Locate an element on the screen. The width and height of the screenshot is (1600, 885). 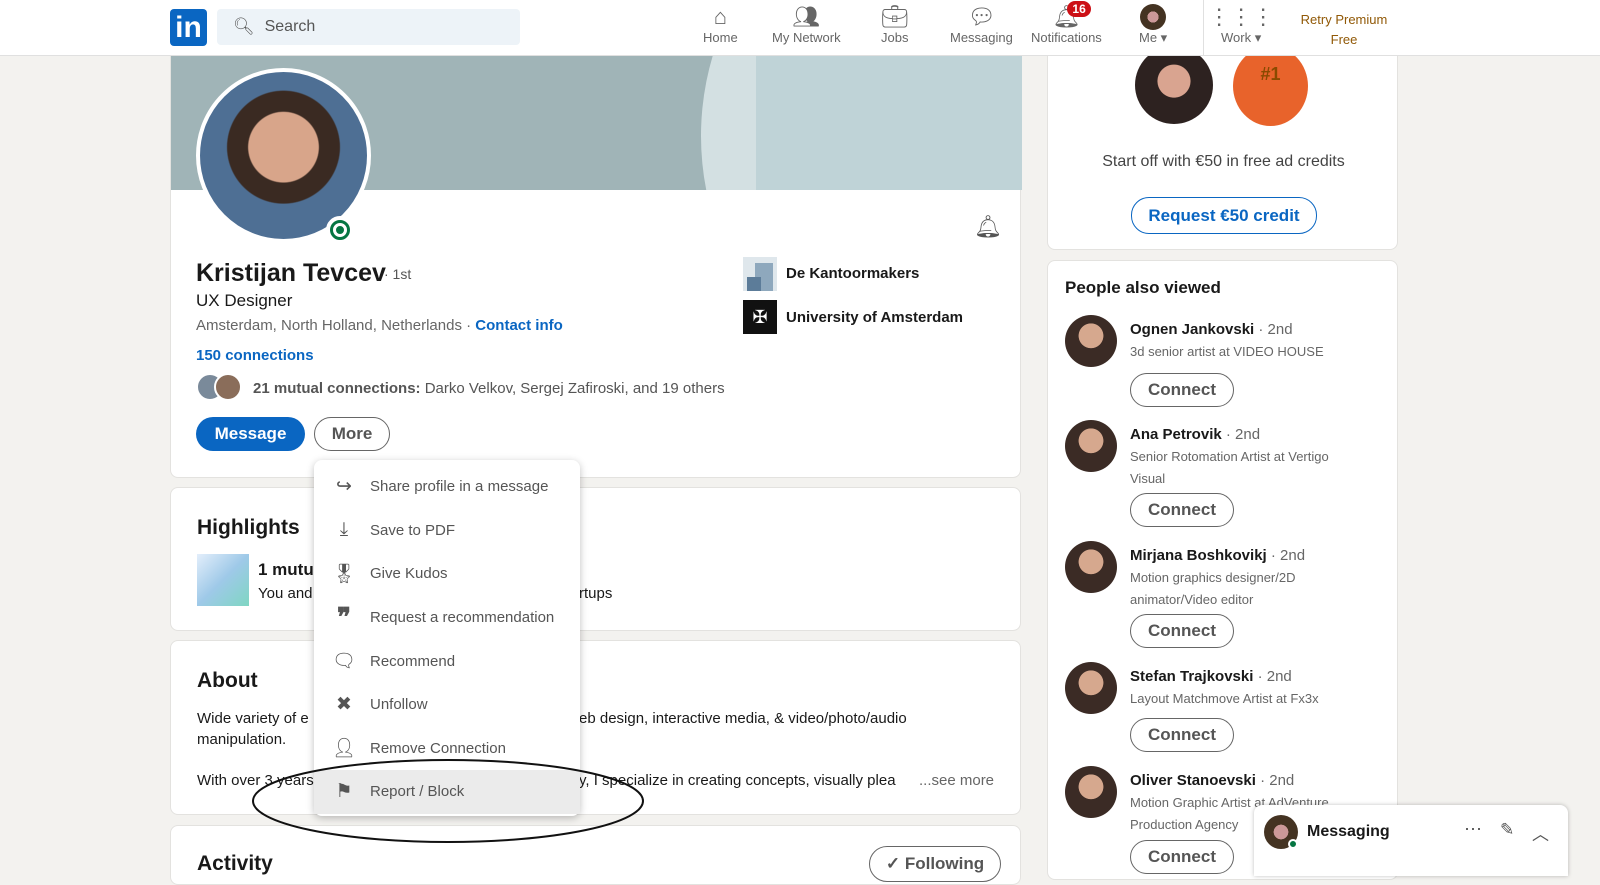
nav-me: Me ▾ is located at coordinates (1153, 25).